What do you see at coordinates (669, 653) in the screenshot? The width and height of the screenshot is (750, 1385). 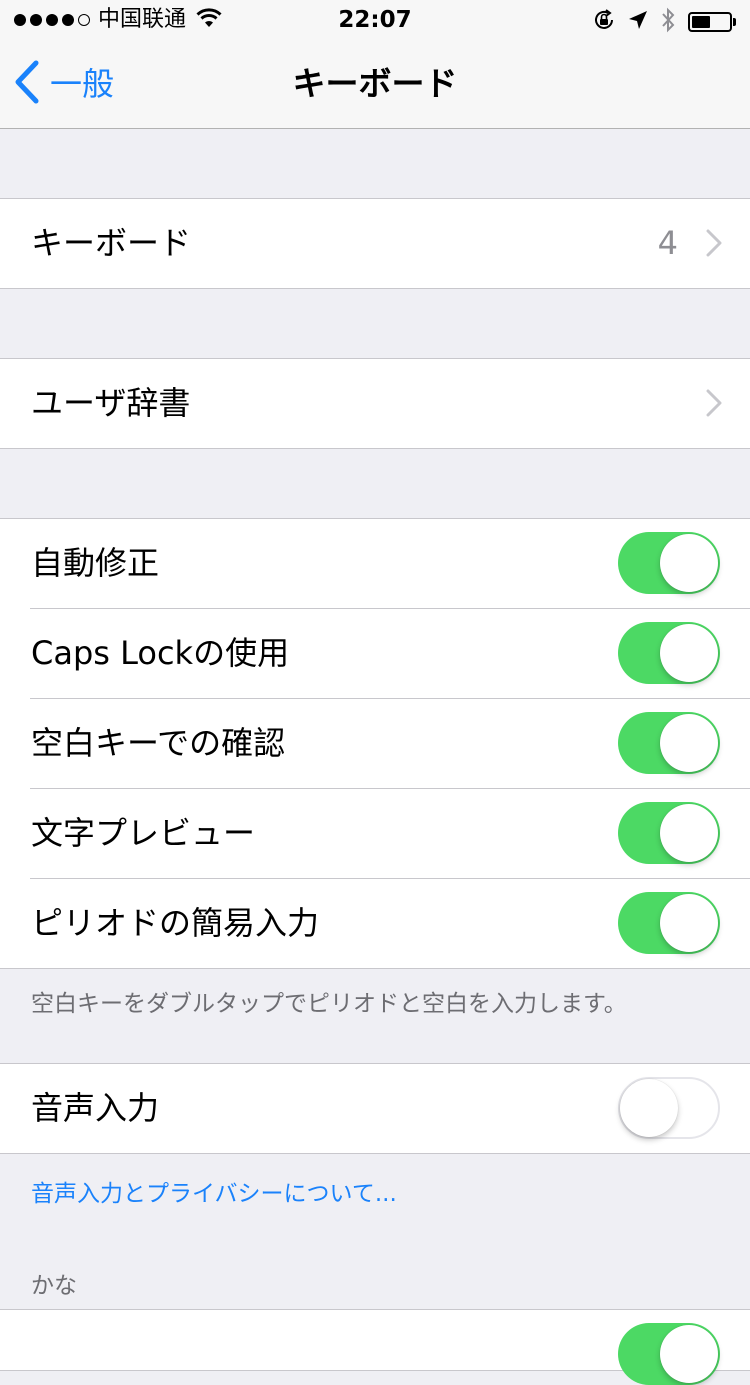 I see `caps-lock-switch` at bounding box center [669, 653].